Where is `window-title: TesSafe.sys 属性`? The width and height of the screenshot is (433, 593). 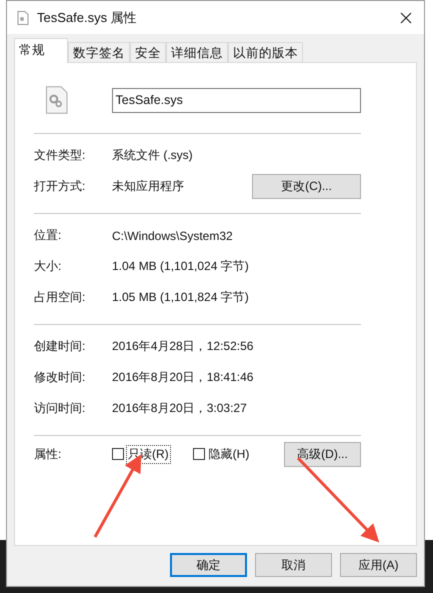
window-title: TesSafe.sys 属性 is located at coordinates (87, 17).